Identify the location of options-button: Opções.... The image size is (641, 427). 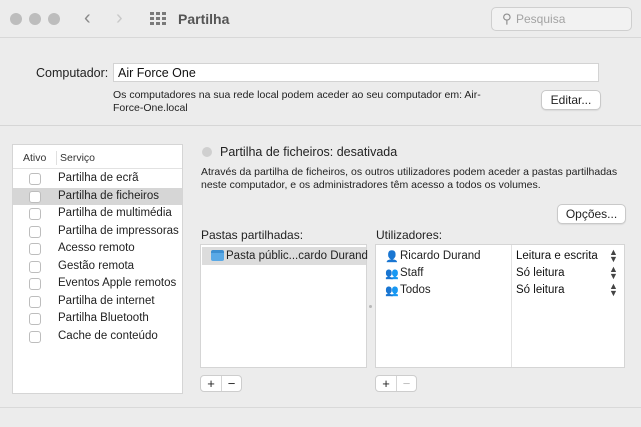
(591, 214).